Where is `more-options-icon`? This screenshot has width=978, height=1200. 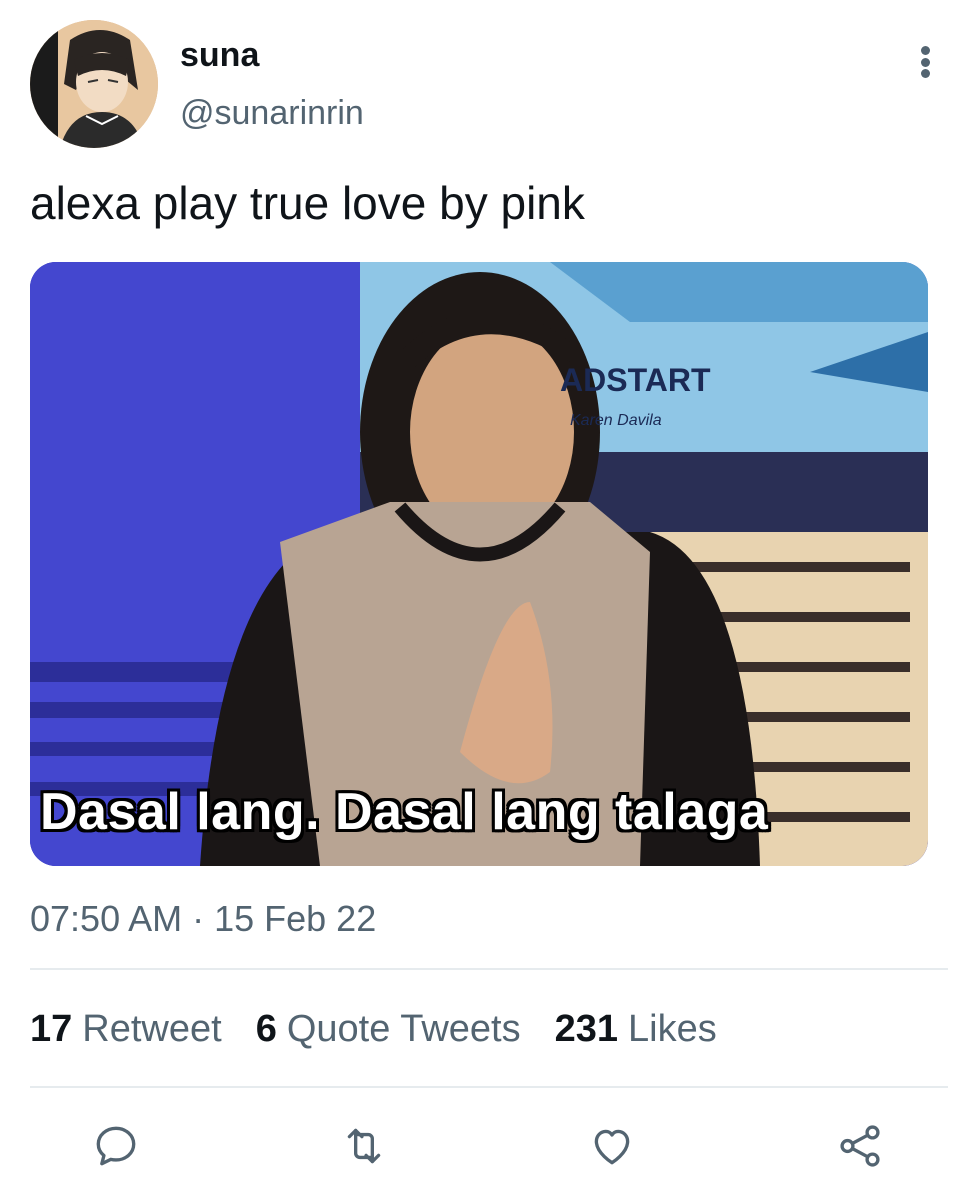 more-options-icon is located at coordinates (925, 62).